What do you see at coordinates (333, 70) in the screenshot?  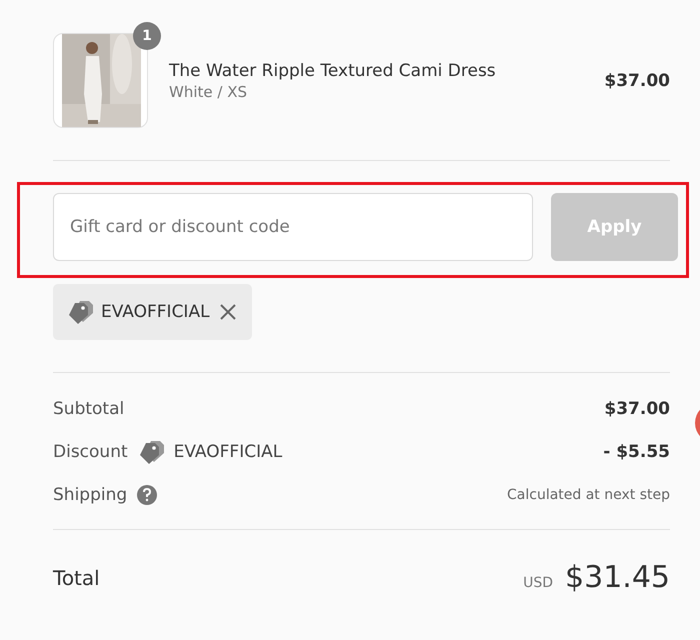 I see `product-title: The Water Ripple Textured Cami Dress` at bounding box center [333, 70].